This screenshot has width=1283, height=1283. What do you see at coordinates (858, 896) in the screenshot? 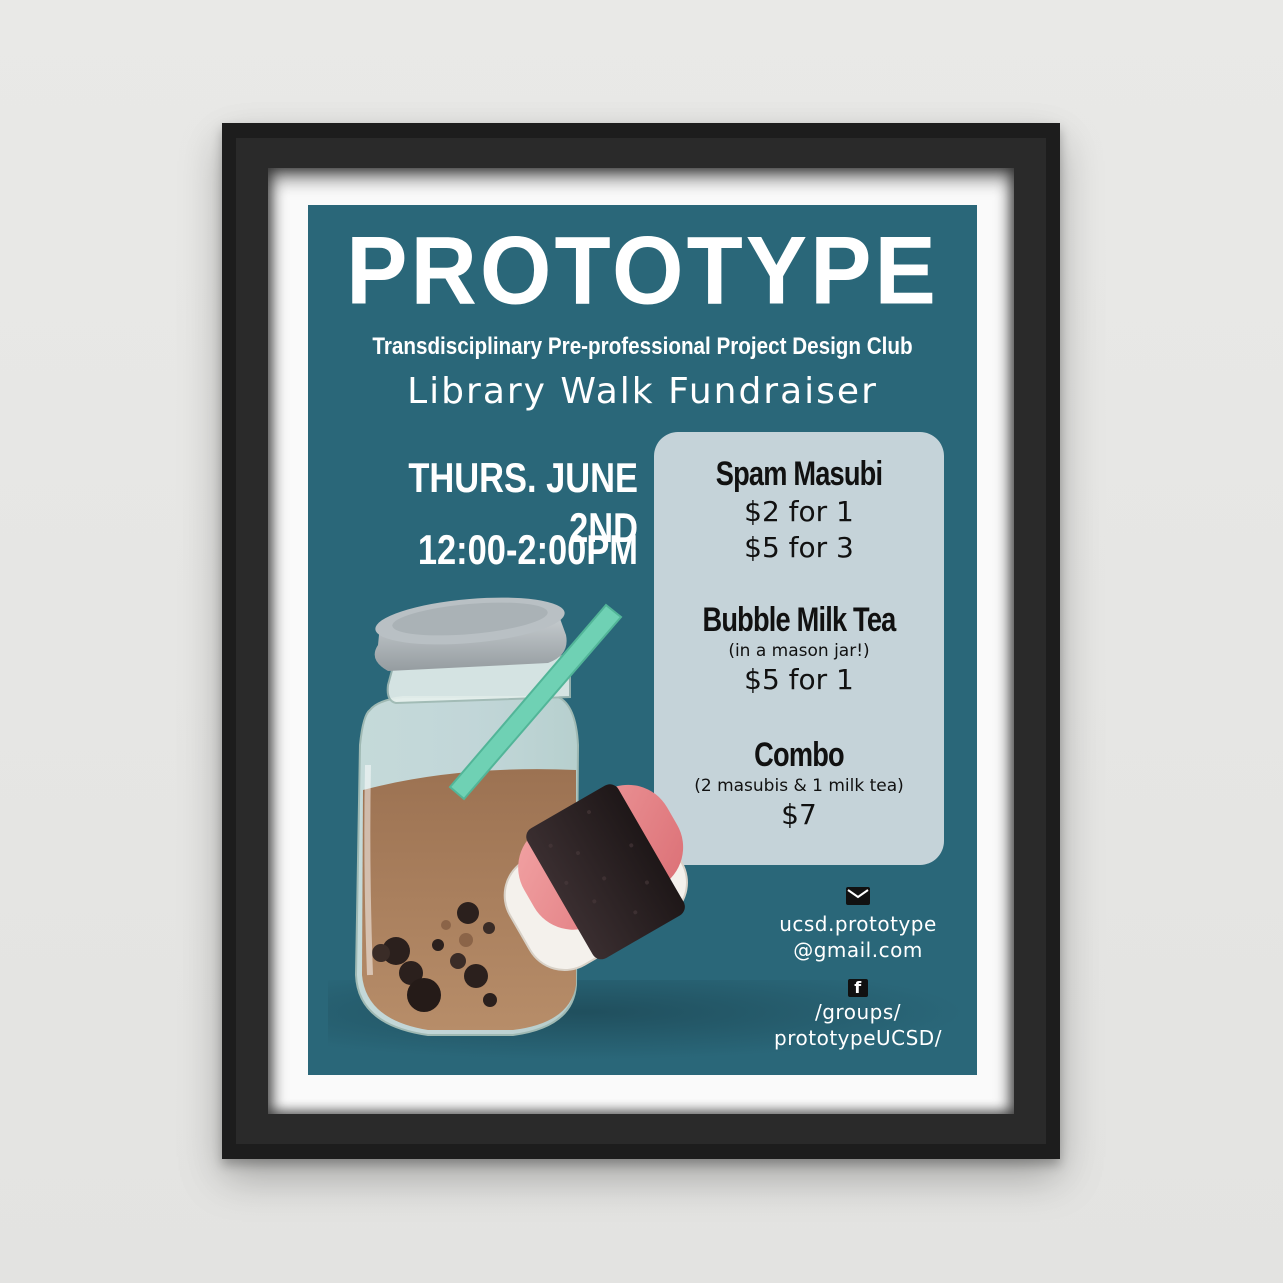
I see `mail-icon` at bounding box center [858, 896].